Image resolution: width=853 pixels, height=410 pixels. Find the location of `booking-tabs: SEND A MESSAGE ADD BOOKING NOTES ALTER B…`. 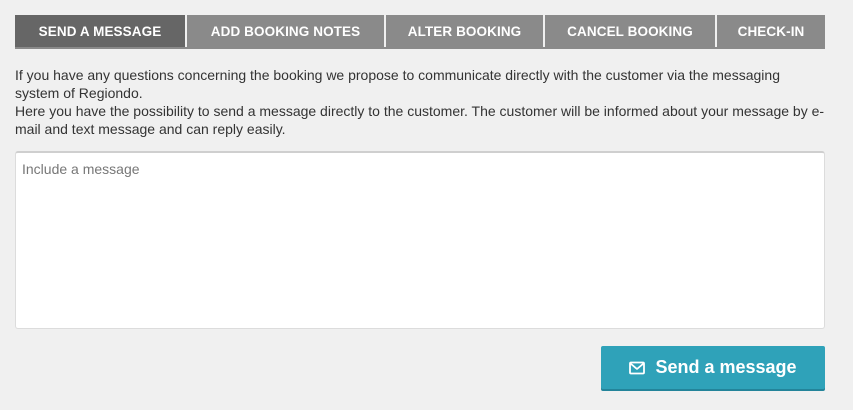

booking-tabs: SEND A MESSAGE ADD BOOKING NOTES ALTER B… is located at coordinates (420, 32).